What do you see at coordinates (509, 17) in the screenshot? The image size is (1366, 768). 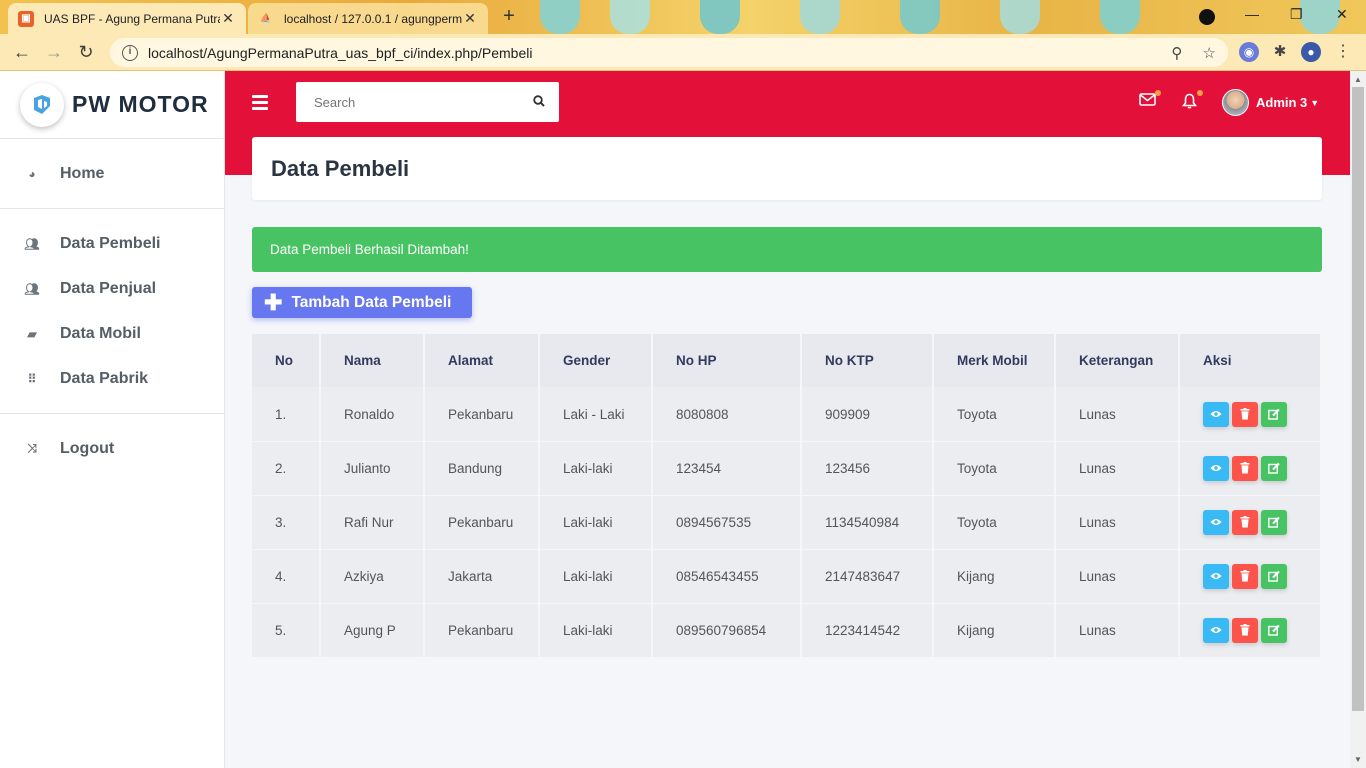 I see `new-tab-button: +` at bounding box center [509, 17].